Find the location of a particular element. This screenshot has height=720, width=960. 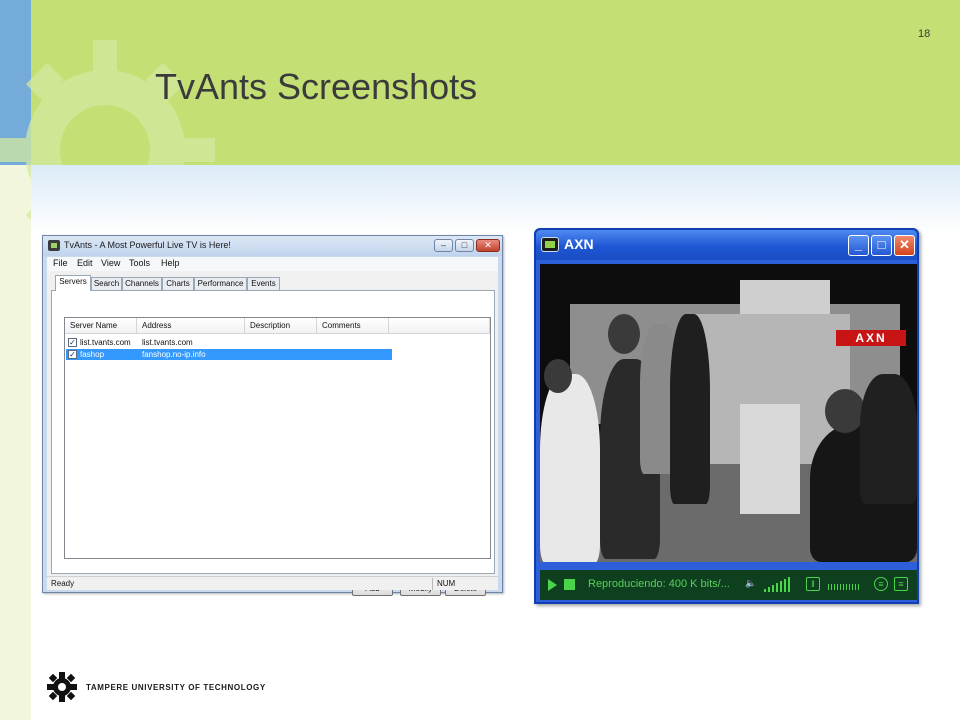

menu-view: View is located at coordinates (110, 263).